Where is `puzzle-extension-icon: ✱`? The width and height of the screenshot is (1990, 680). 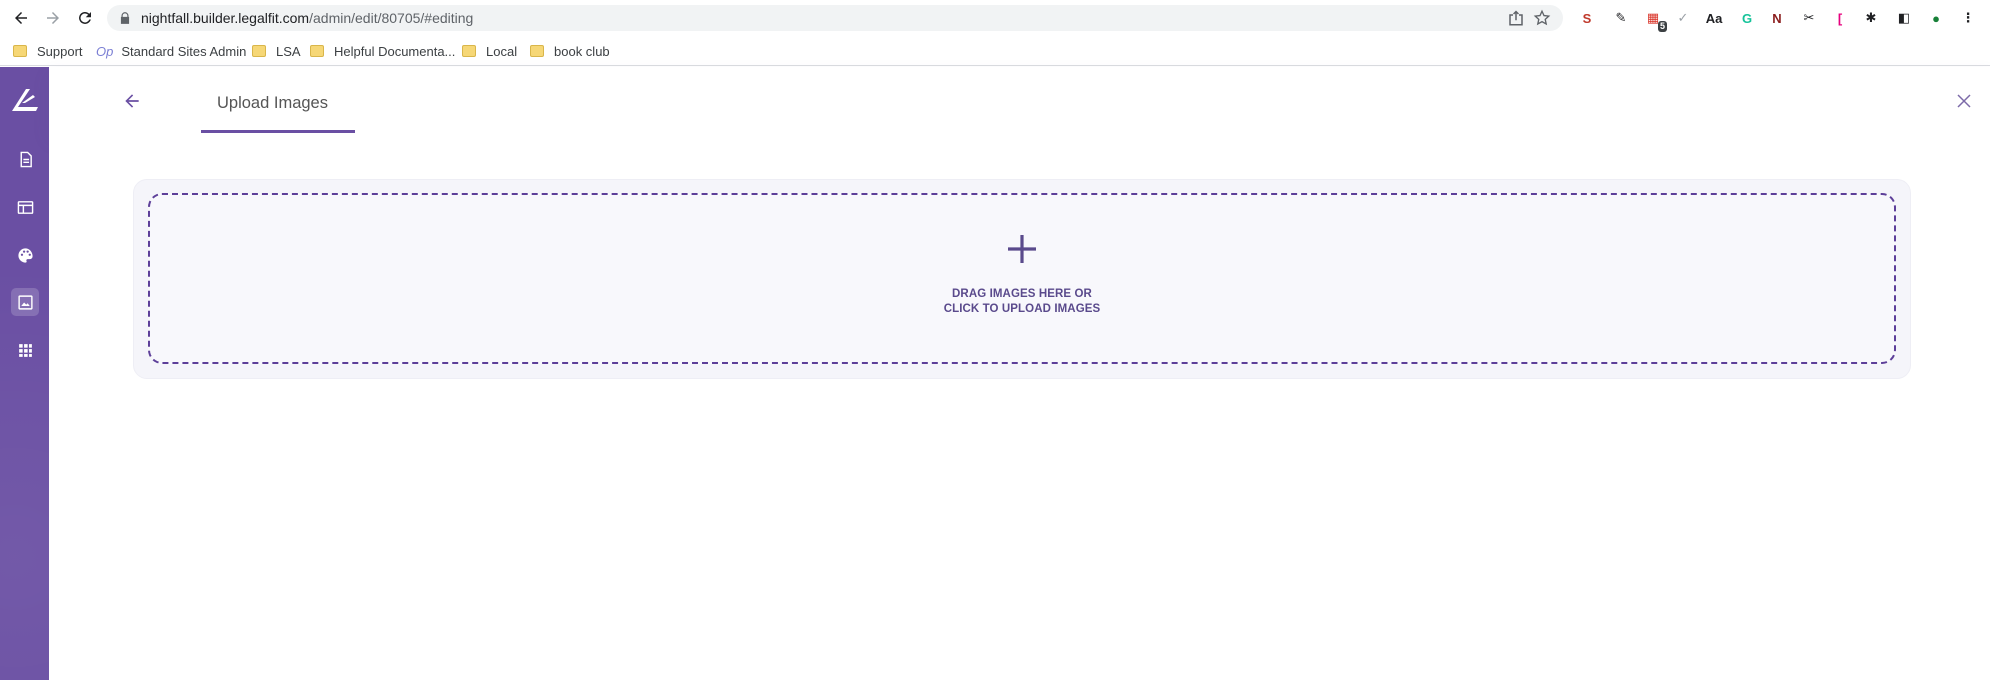
puzzle-extension-icon: ✱ is located at coordinates (1871, 18).